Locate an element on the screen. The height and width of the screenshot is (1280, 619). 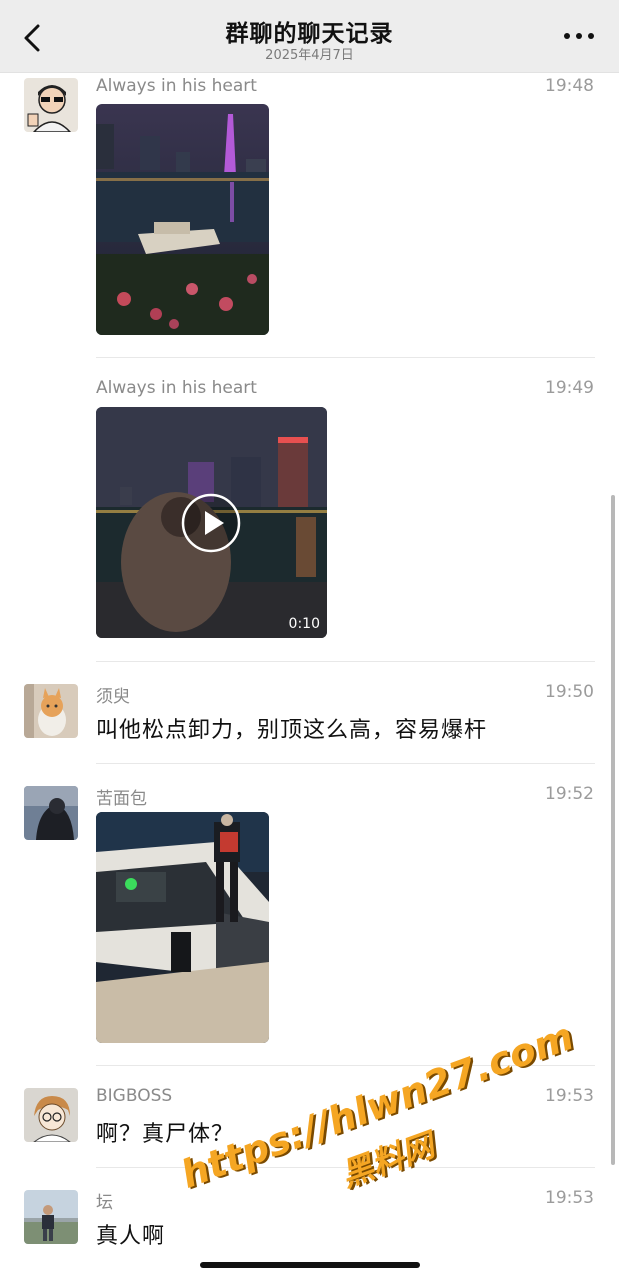
more-icon is located at coordinates (579, 36).